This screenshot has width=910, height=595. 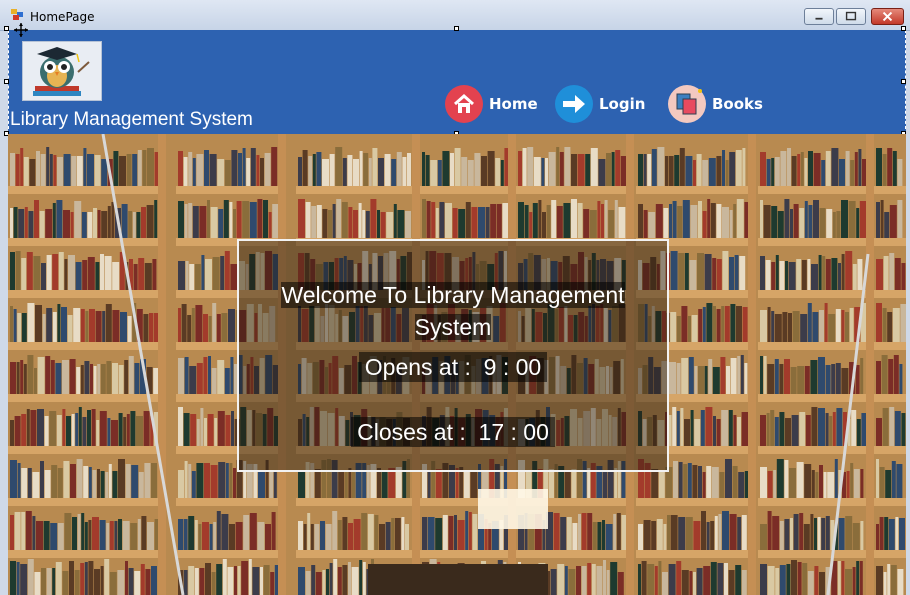 I want to click on nav-home-button: Home, so click(x=491, y=104).